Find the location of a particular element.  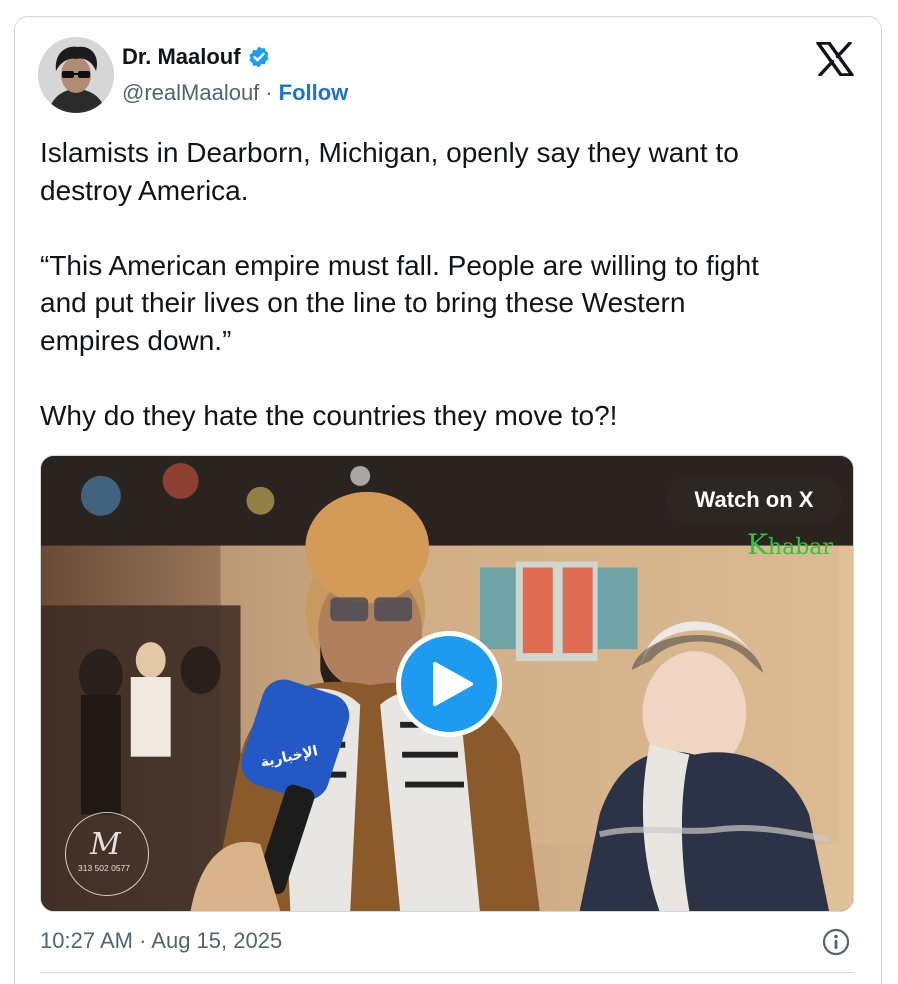

channel-logo: Khabar is located at coordinates (790, 544).